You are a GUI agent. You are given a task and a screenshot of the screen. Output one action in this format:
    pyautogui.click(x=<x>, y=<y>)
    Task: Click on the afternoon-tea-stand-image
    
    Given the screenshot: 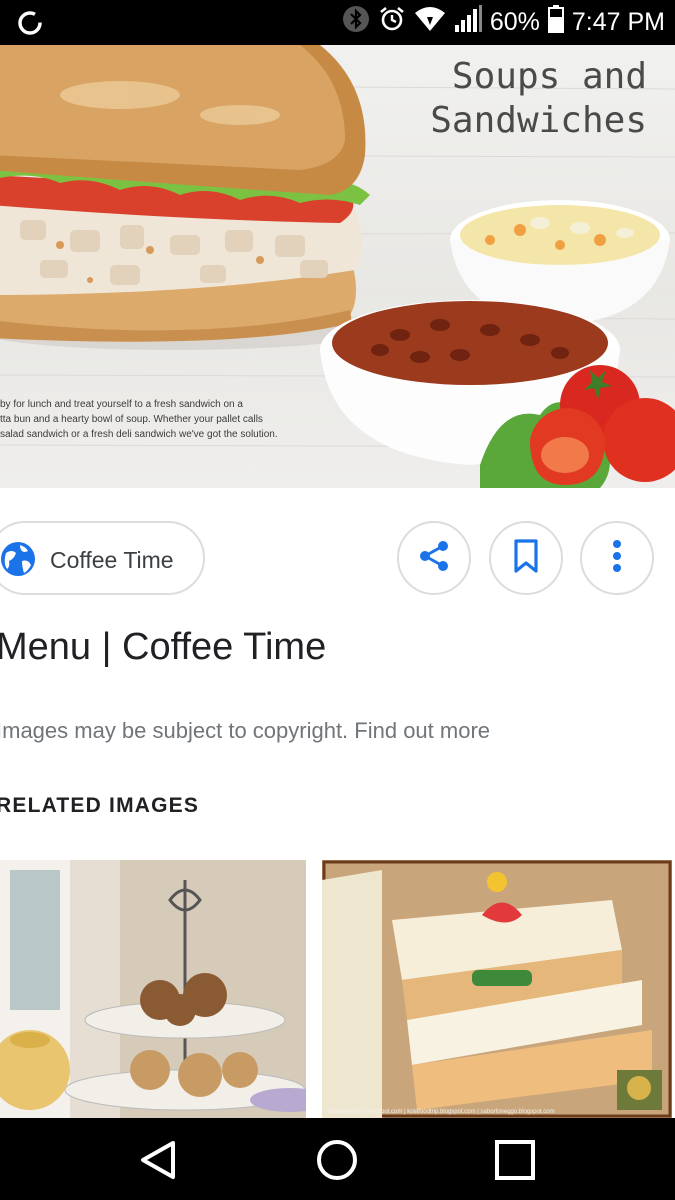 What is the action you would take?
    pyautogui.click(x=153, y=989)
    